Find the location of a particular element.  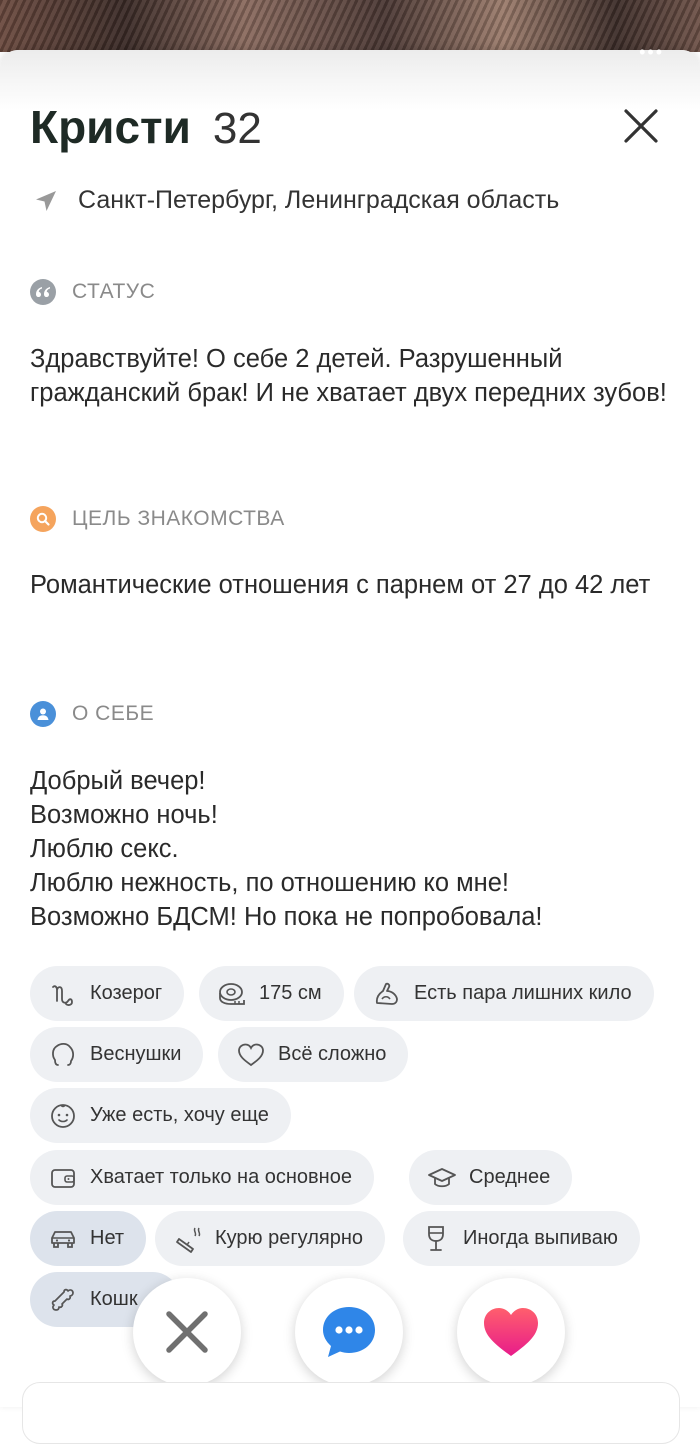

face-outline-icon is located at coordinates (63, 1054).